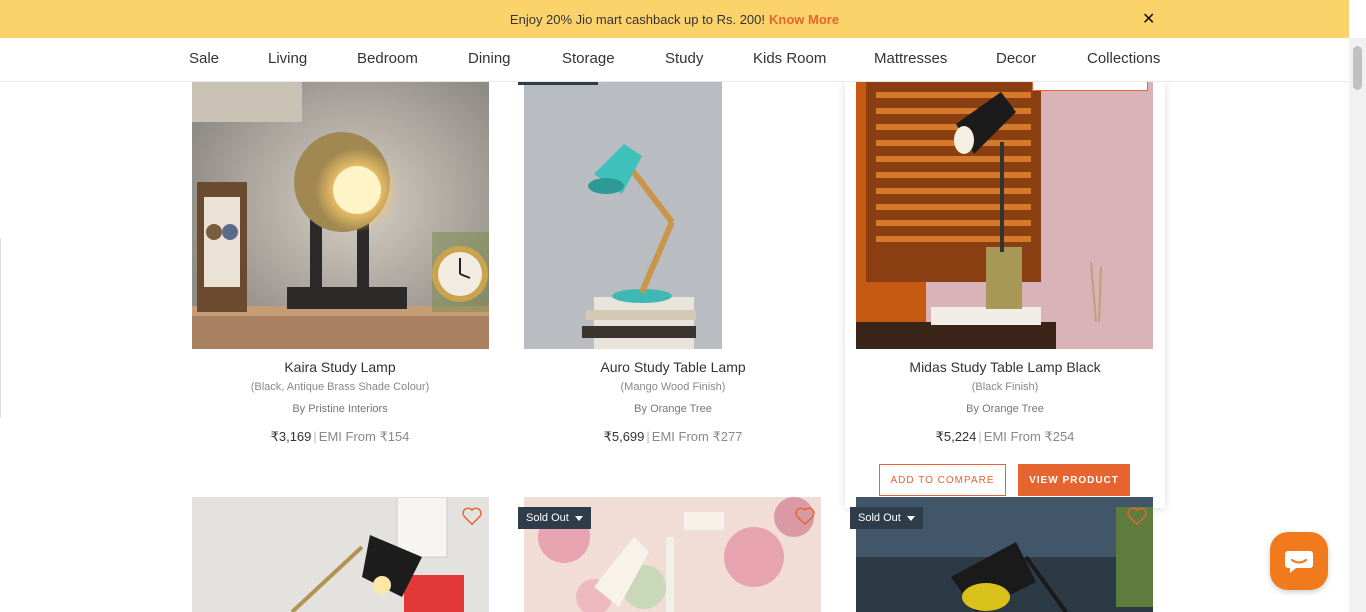 The height and width of the screenshot is (612, 1366). Describe the element at coordinates (789, 58) in the screenshot. I see `nav-item-kids-room: Kids Room` at that location.